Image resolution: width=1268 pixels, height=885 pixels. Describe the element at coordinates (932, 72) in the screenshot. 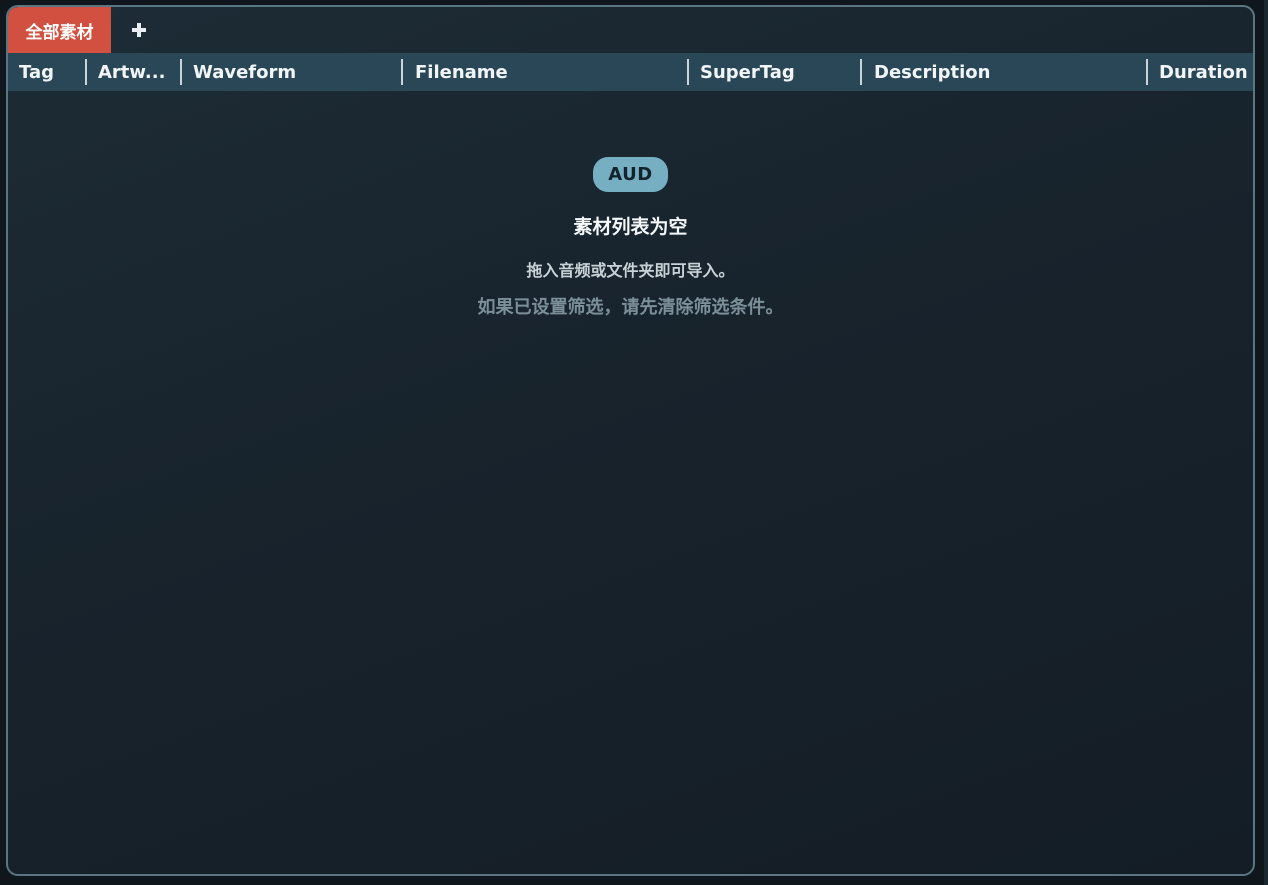

I see `column-header-description-label: Description` at that location.